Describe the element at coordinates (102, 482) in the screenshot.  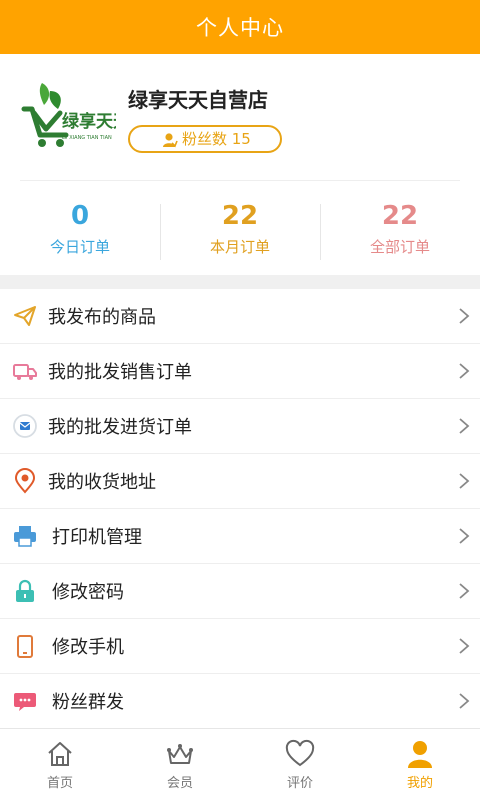
I see `menu-item-label: 我的收货地址` at that location.